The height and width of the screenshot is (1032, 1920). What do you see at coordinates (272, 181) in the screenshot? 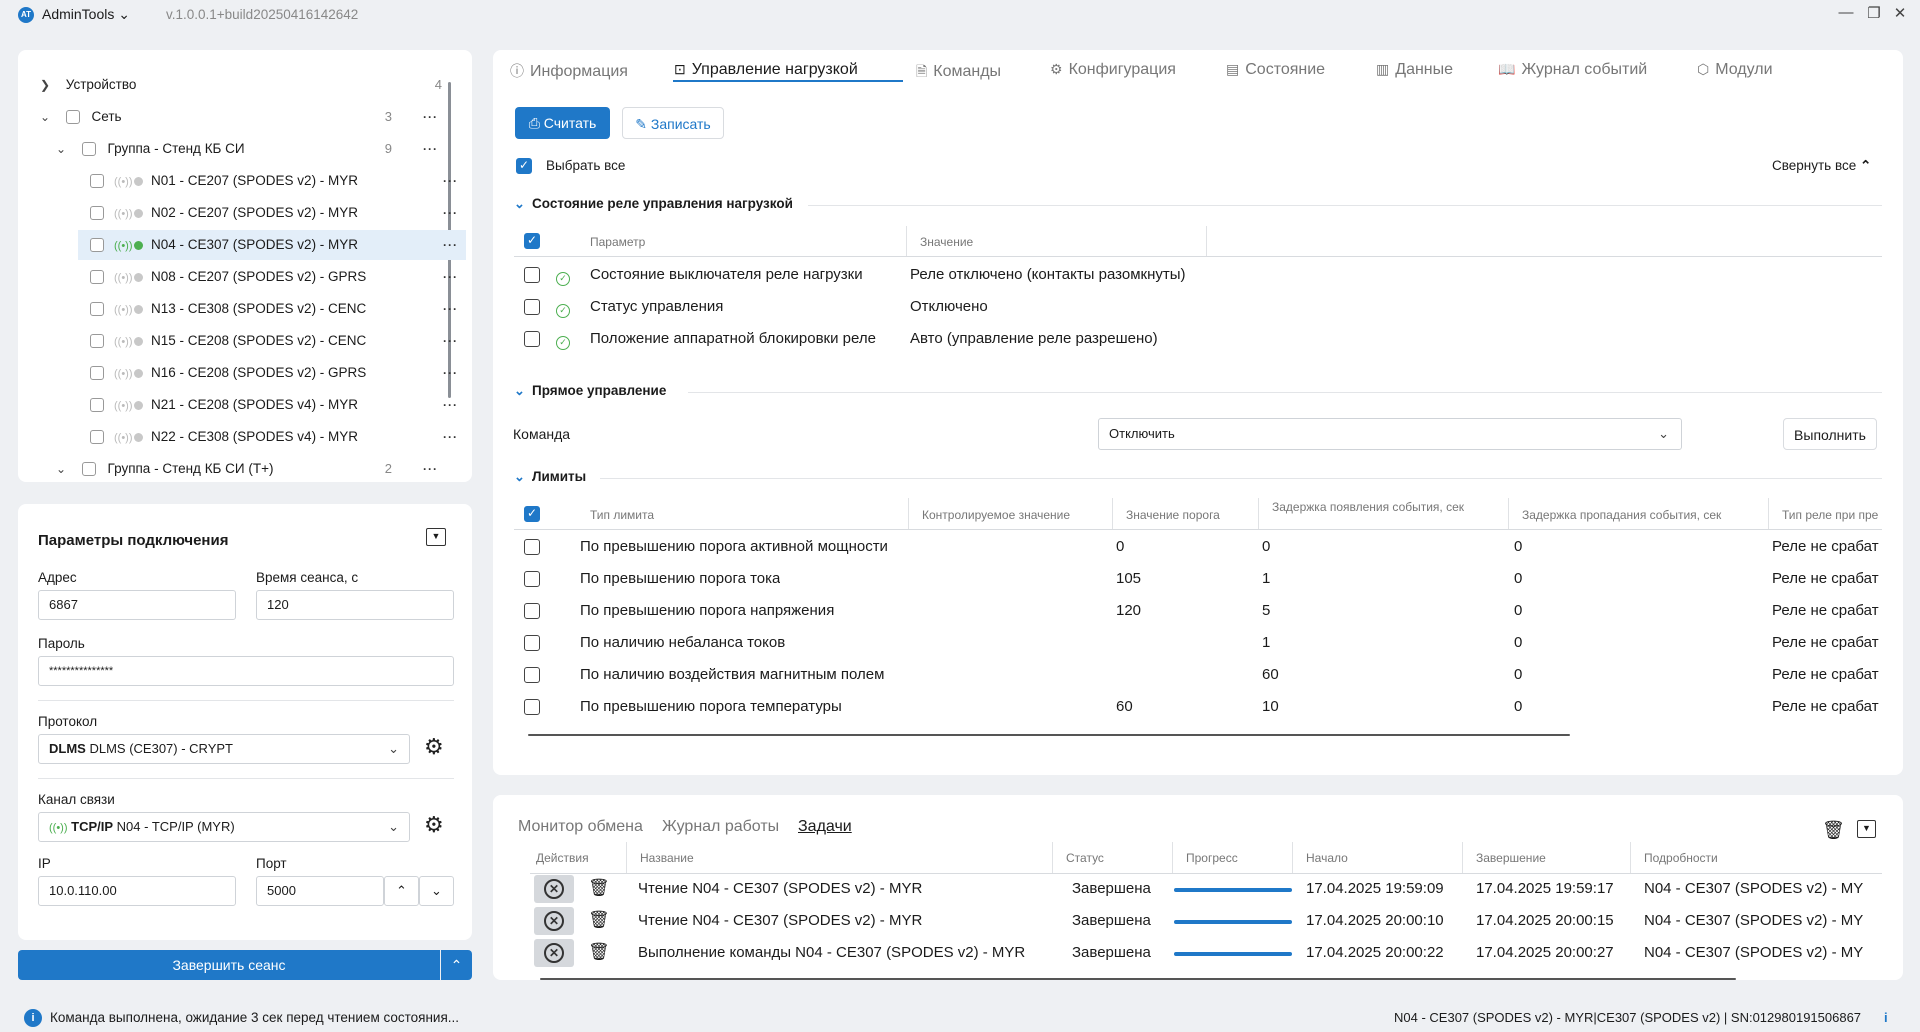
I see `tree-device-item: ((•)) N01 - CE207 (SPODES v2) - MYR ···` at bounding box center [272, 181].